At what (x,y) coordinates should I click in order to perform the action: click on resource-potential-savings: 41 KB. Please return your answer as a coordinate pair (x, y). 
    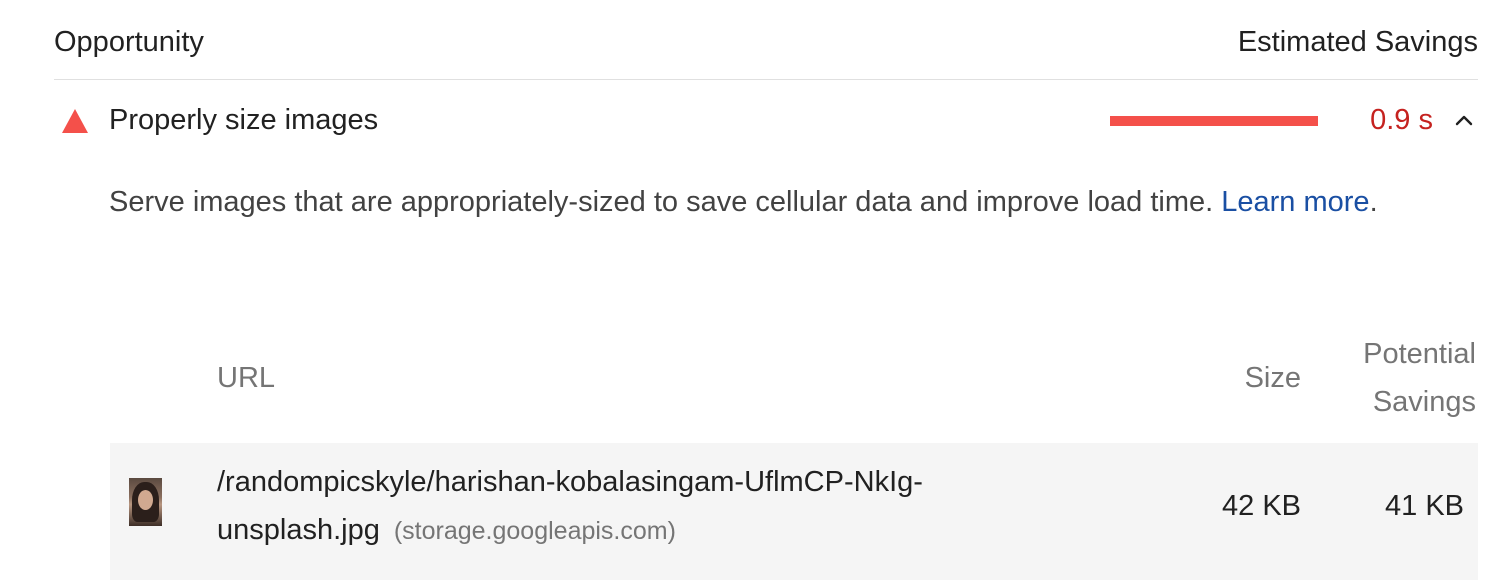
    Looking at the image, I should click on (1424, 506).